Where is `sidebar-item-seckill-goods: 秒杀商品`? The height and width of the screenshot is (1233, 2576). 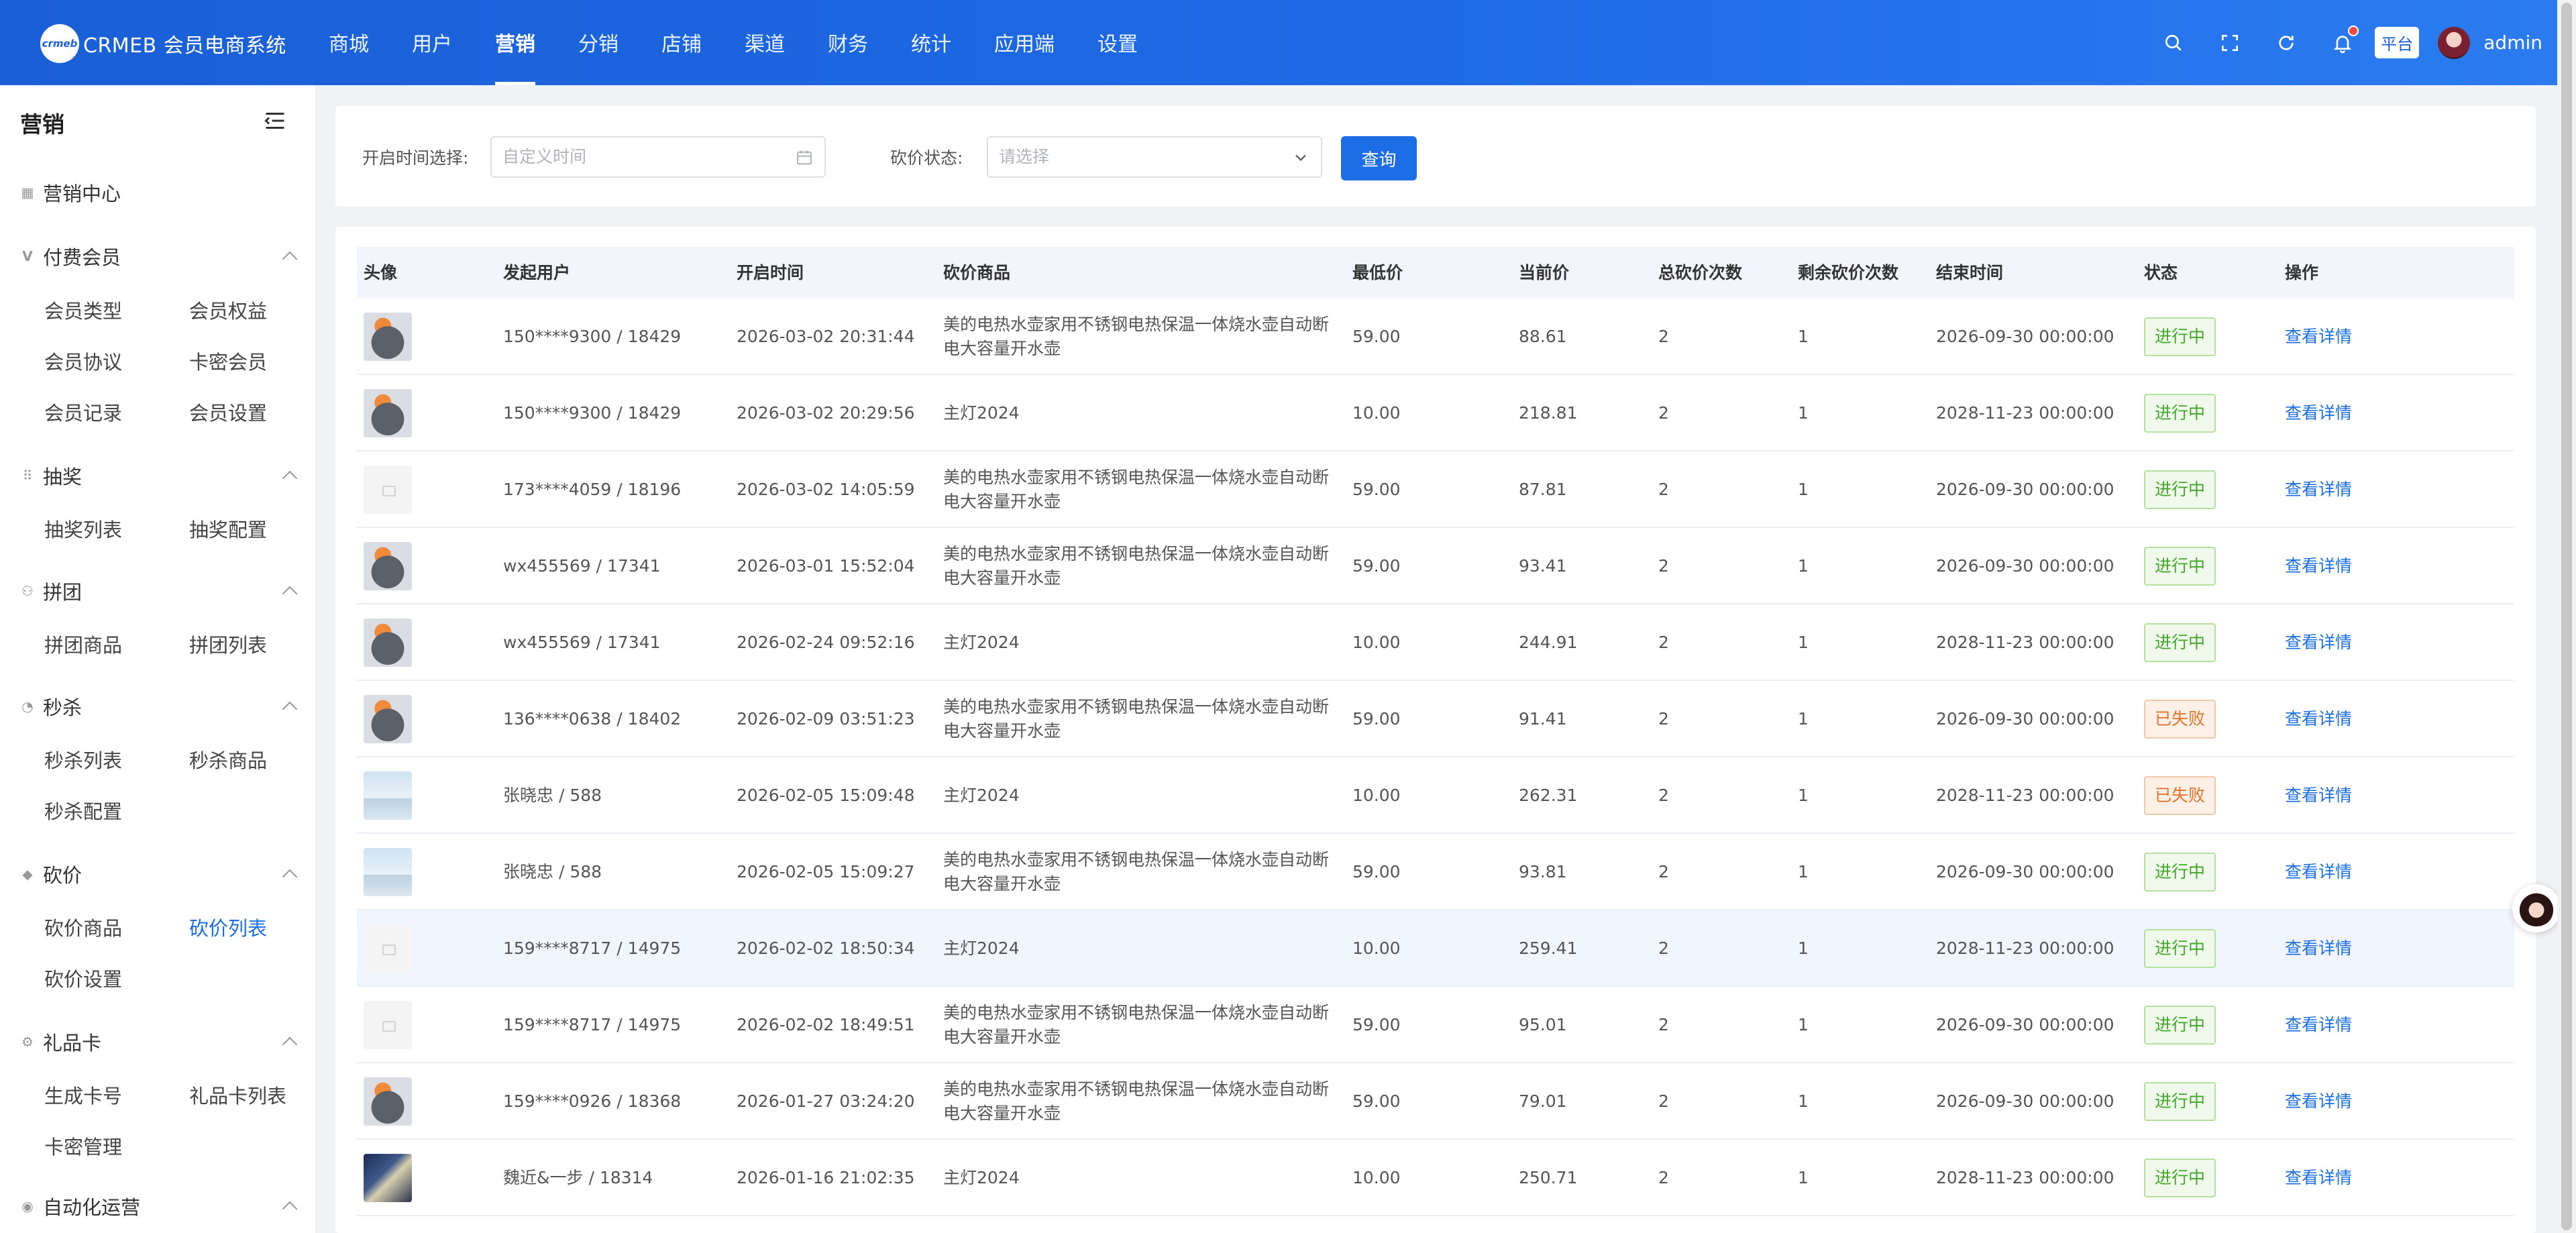 sidebar-item-seckill-goods: 秒杀商品 is located at coordinates (228, 759).